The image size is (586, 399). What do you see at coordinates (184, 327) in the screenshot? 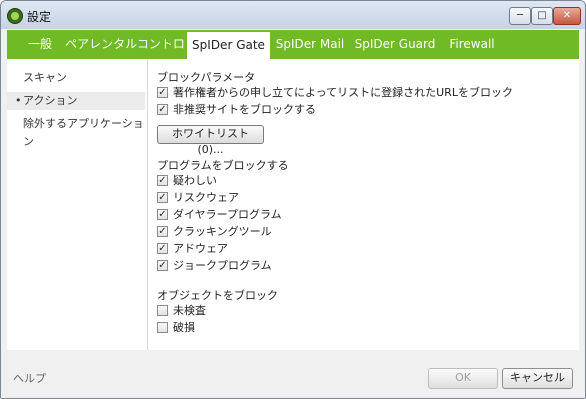
I see `checkbox-label: 破損` at bounding box center [184, 327].